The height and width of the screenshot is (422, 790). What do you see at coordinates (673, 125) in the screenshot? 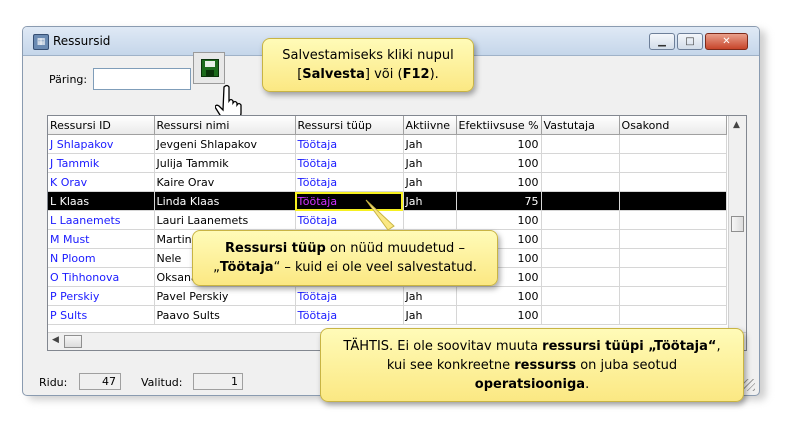
I see `column-header-department: Osakond` at bounding box center [673, 125].